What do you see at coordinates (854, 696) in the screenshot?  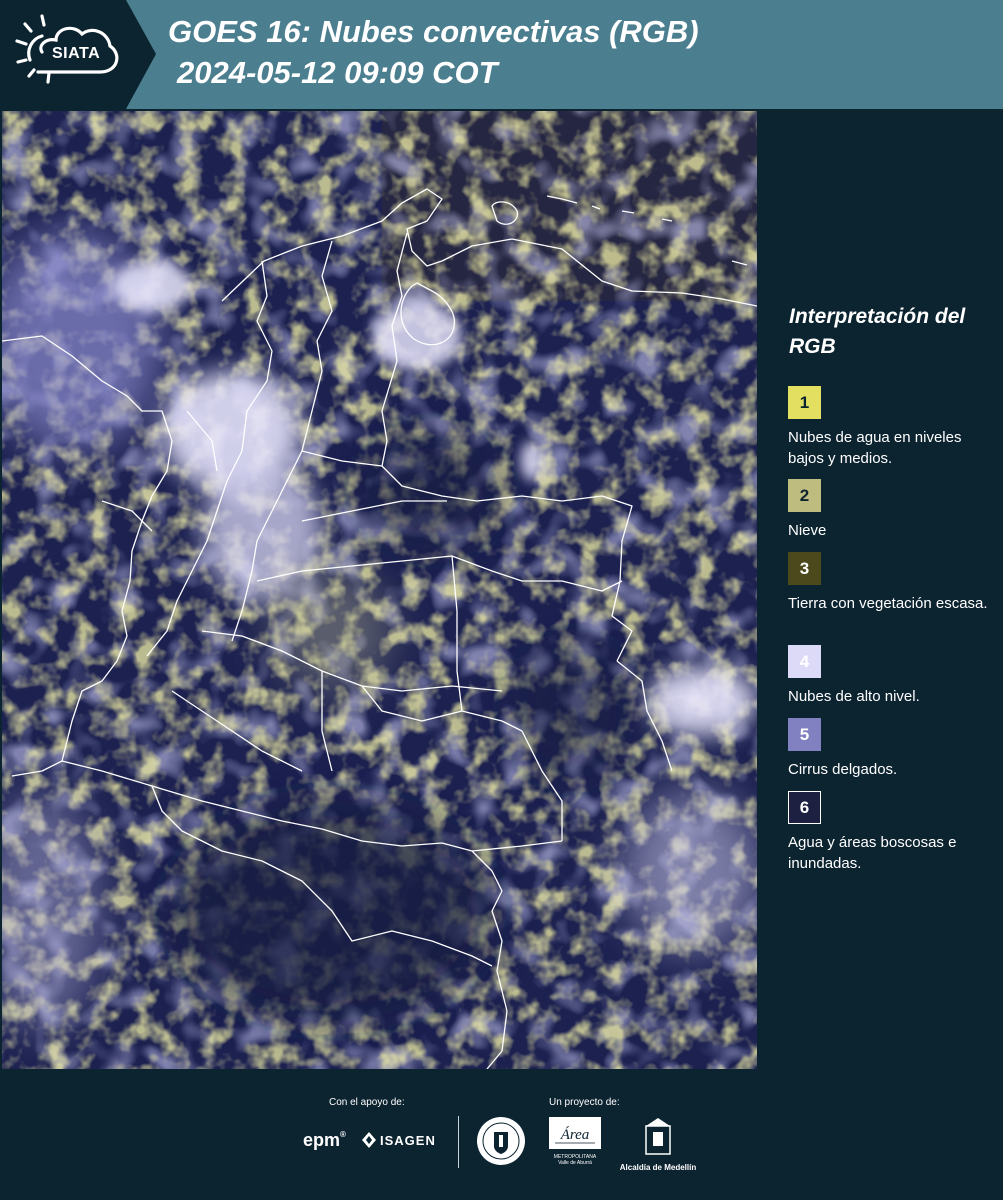 I see `legend-label-4: Nubes de alto nivel.` at bounding box center [854, 696].